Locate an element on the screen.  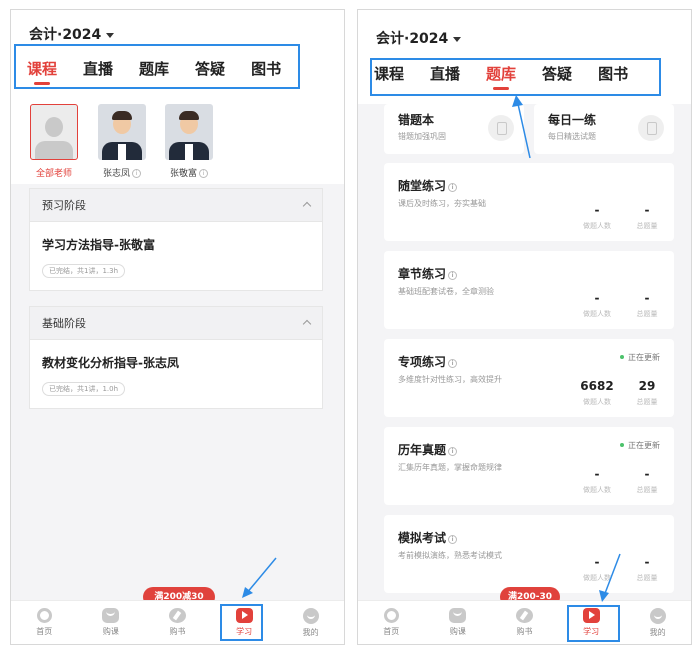
teacher-name: 全部老师 is located at coordinates (53, 174).